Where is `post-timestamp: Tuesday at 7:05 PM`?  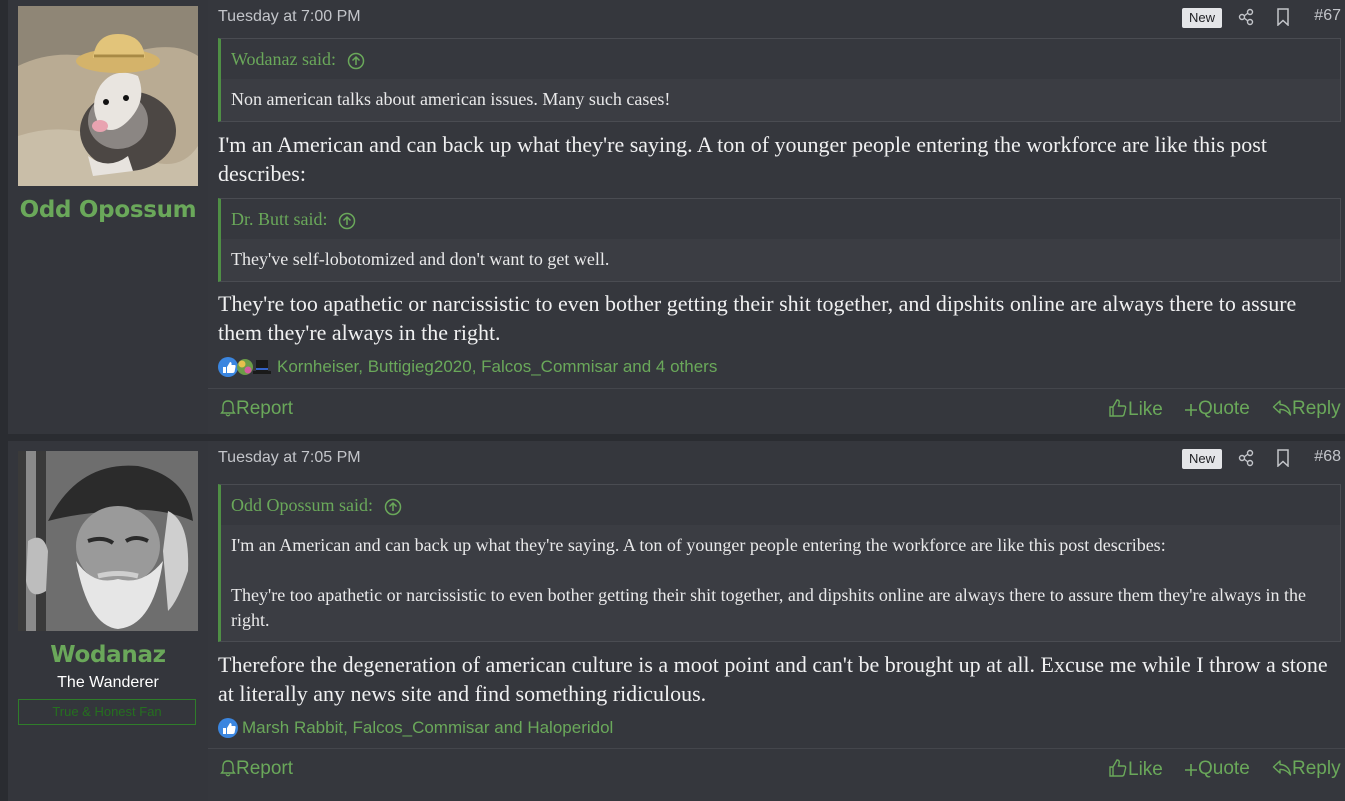 post-timestamp: Tuesday at 7:05 PM is located at coordinates (289, 458).